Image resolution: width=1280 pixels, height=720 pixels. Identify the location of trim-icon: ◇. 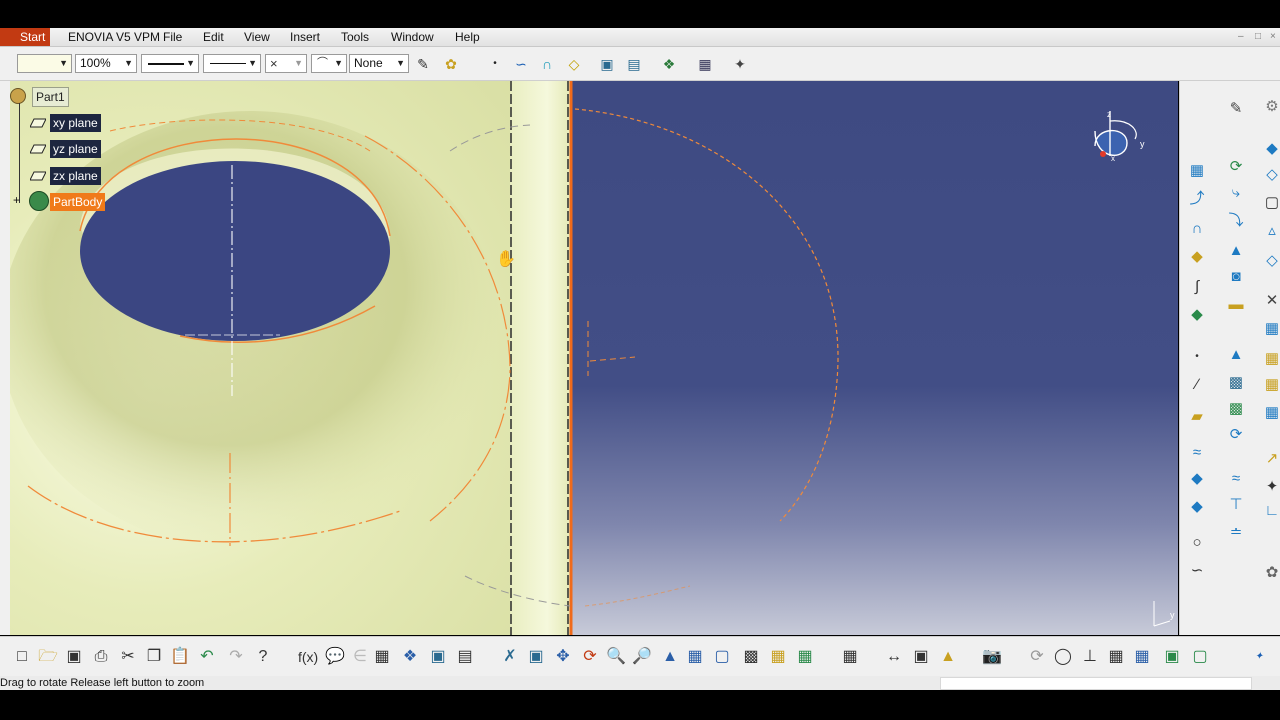
(1271, 261).